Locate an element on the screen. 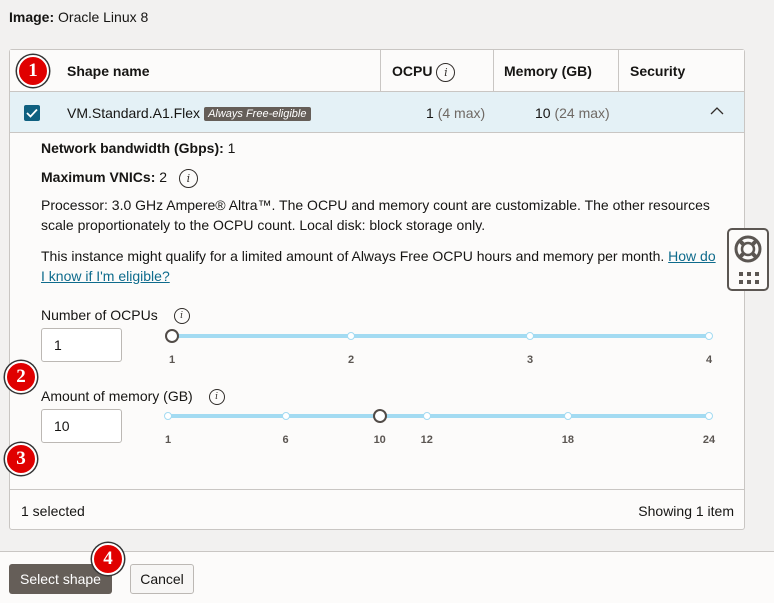 The height and width of the screenshot is (603, 774). selected-count: 1 selected is located at coordinates (53, 511).